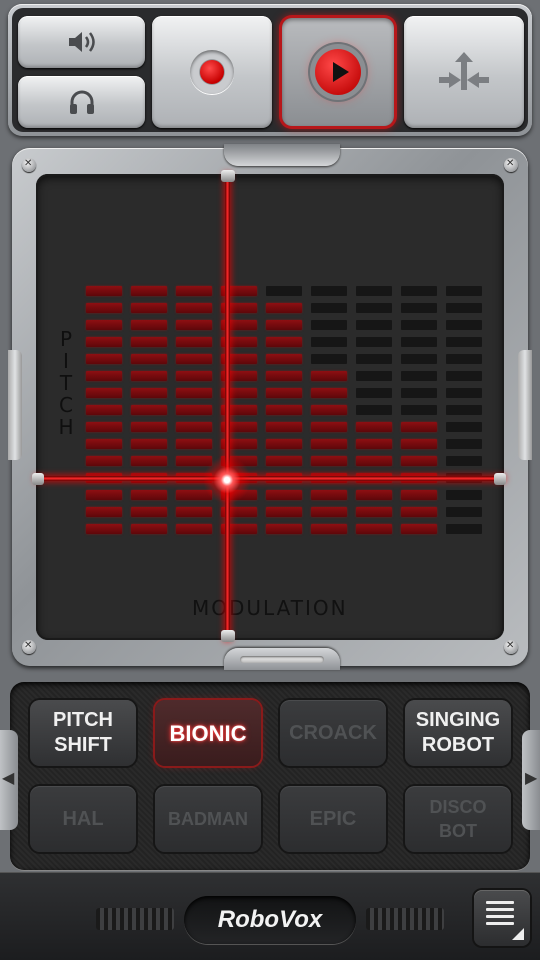 The height and width of the screenshot is (960, 540). What do you see at coordinates (81, 102) in the screenshot?
I see `headphones-output-button` at bounding box center [81, 102].